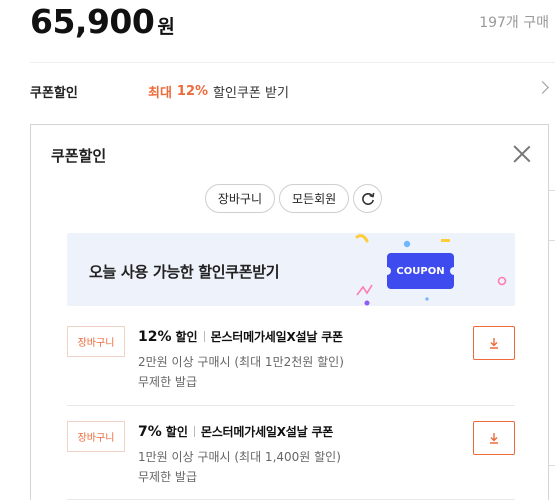 This screenshot has height=500, width=555. What do you see at coordinates (160, 93) in the screenshot?
I see `coupon-row-max-label: 최대` at bounding box center [160, 93].